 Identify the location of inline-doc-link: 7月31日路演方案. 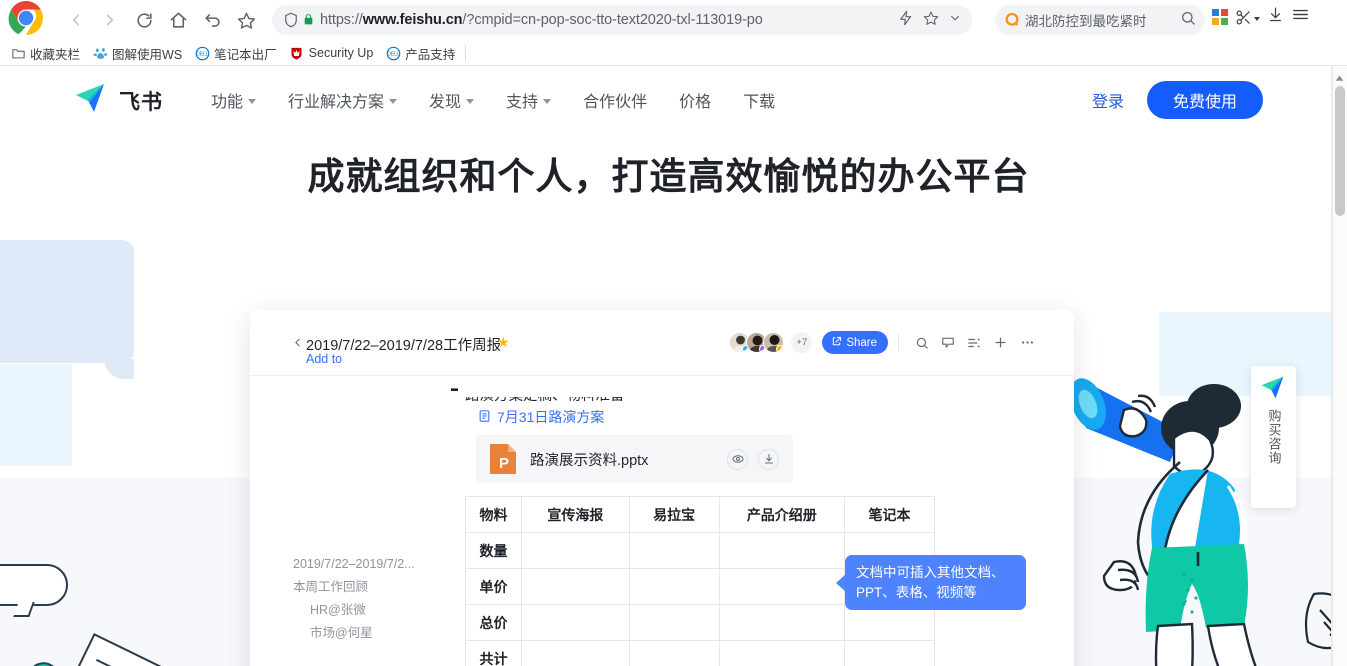
(541, 417).